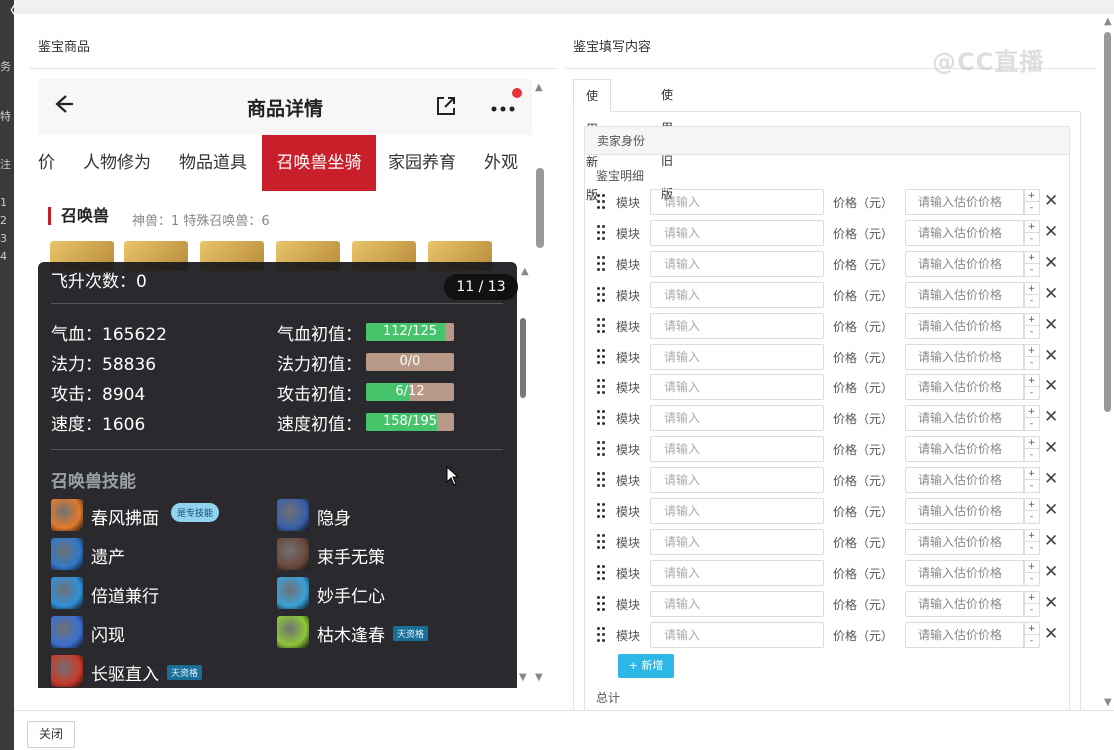  Describe the element at coordinates (667, 140) in the screenshot. I see `tab-old-version: 使用旧版` at that location.